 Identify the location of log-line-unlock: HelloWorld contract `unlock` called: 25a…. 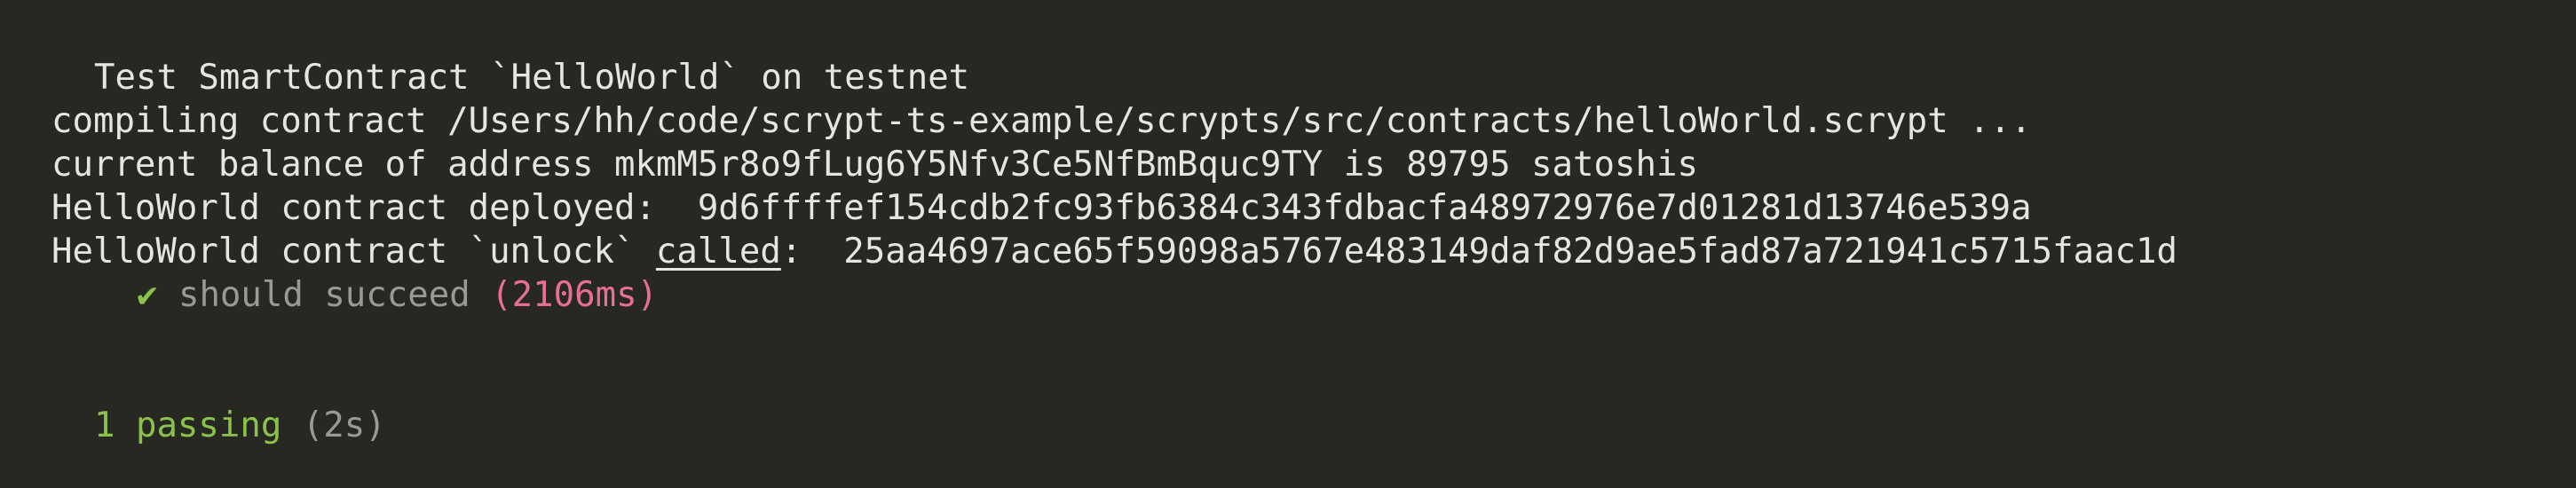
(1114, 252).